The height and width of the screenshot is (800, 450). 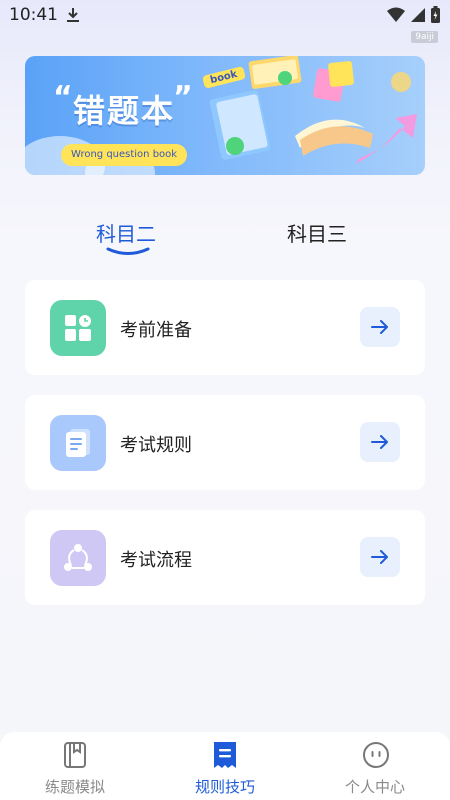 I want to click on banner-title: 错题本, so click(x=124, y=111).